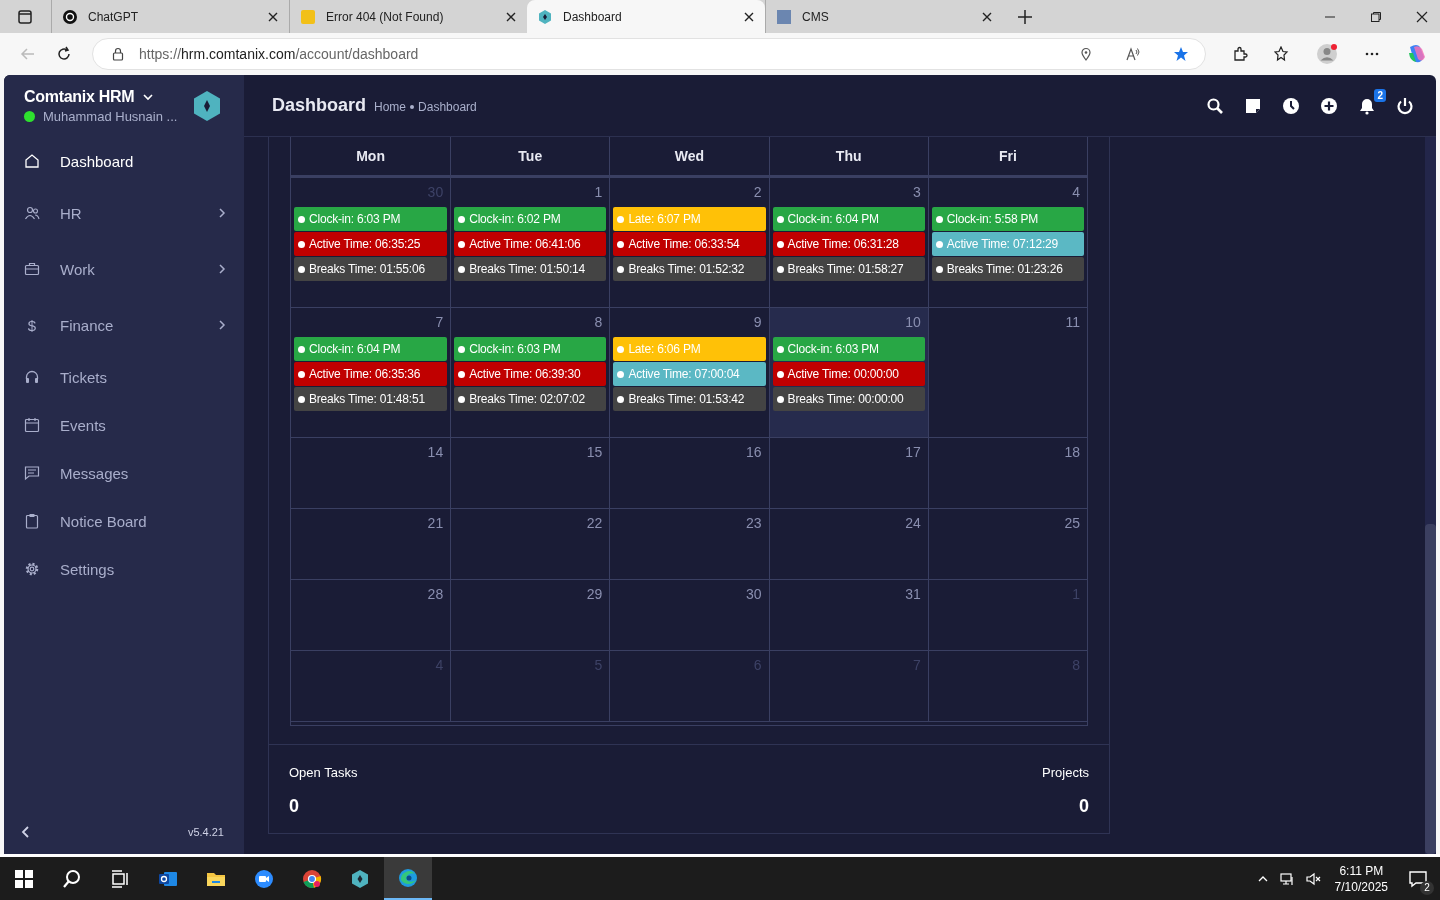  What do you see at coordinates (124, 473) in the screenshot?
I see `nav-item: Messages` at bounding box center [124, 473].